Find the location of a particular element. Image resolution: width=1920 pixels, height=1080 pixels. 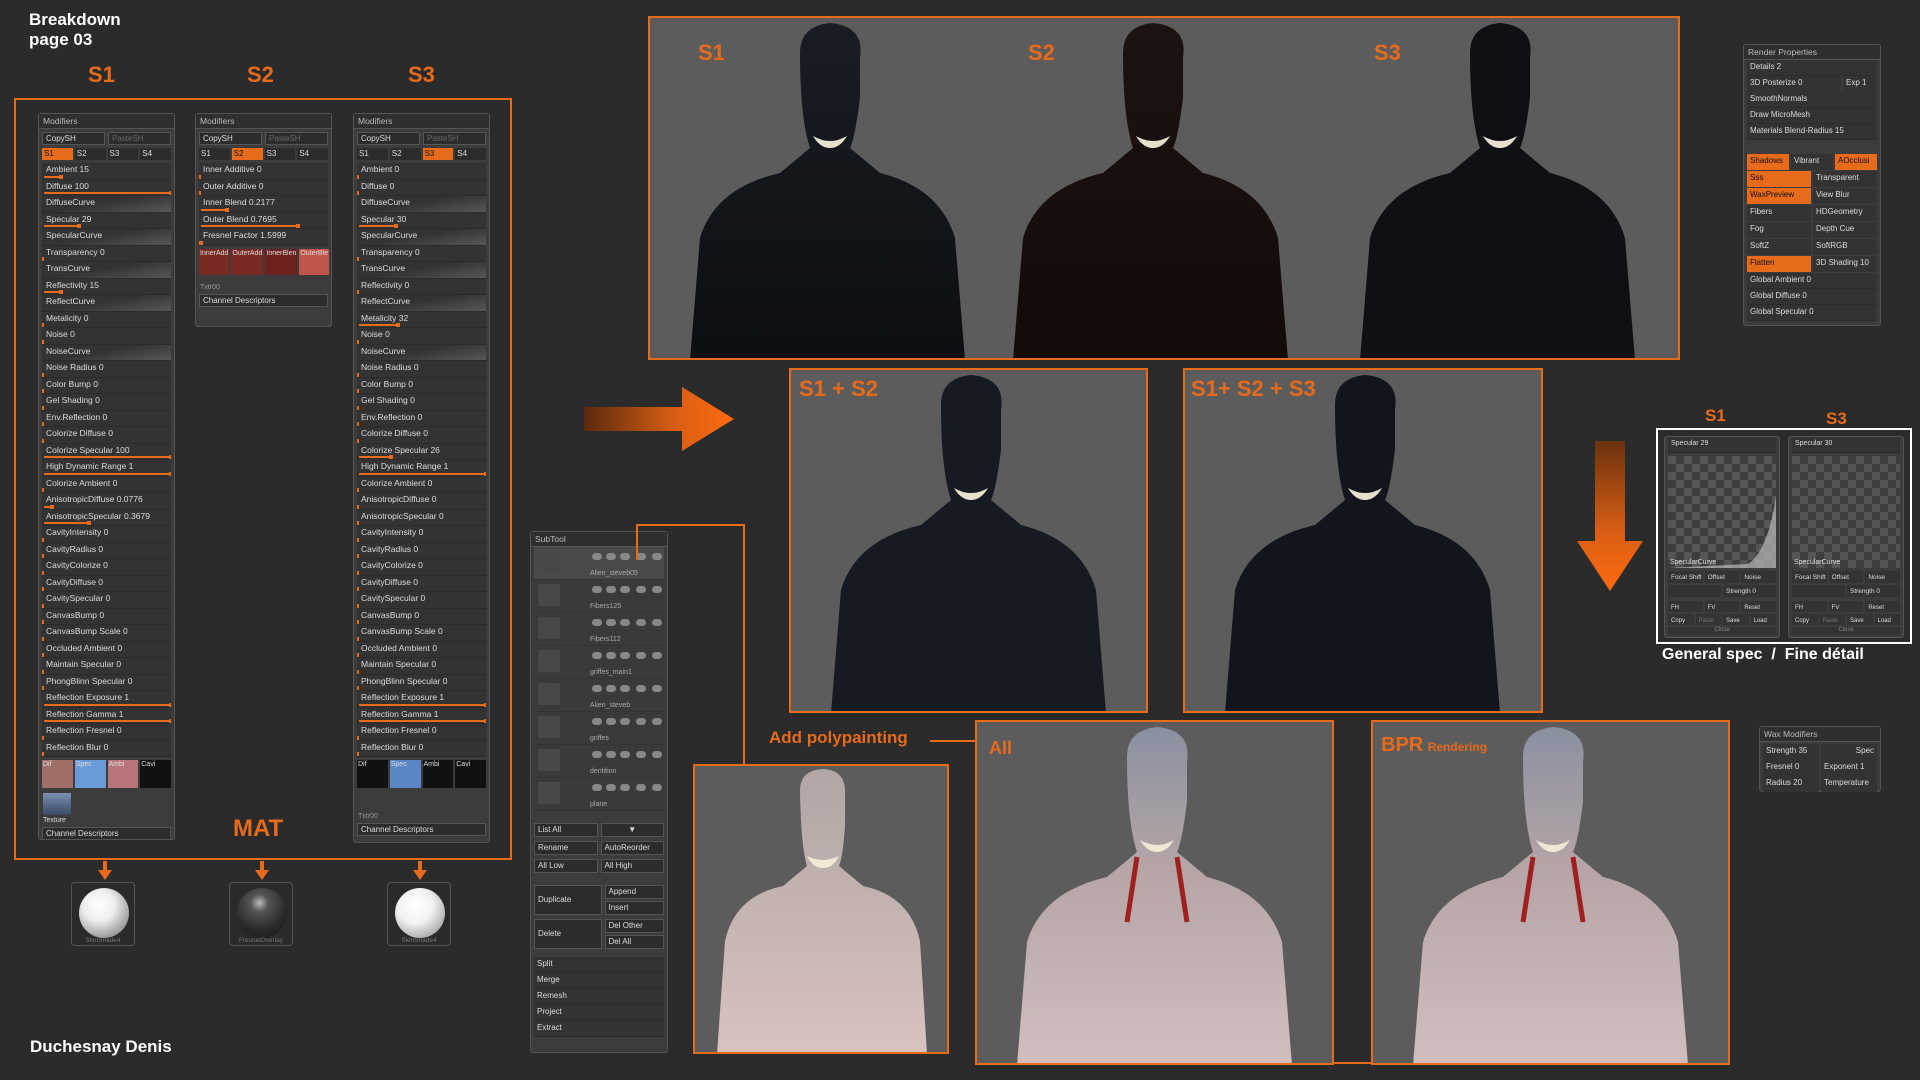

modifier-row: Ambient 0 is located at coordinates (421, 171).